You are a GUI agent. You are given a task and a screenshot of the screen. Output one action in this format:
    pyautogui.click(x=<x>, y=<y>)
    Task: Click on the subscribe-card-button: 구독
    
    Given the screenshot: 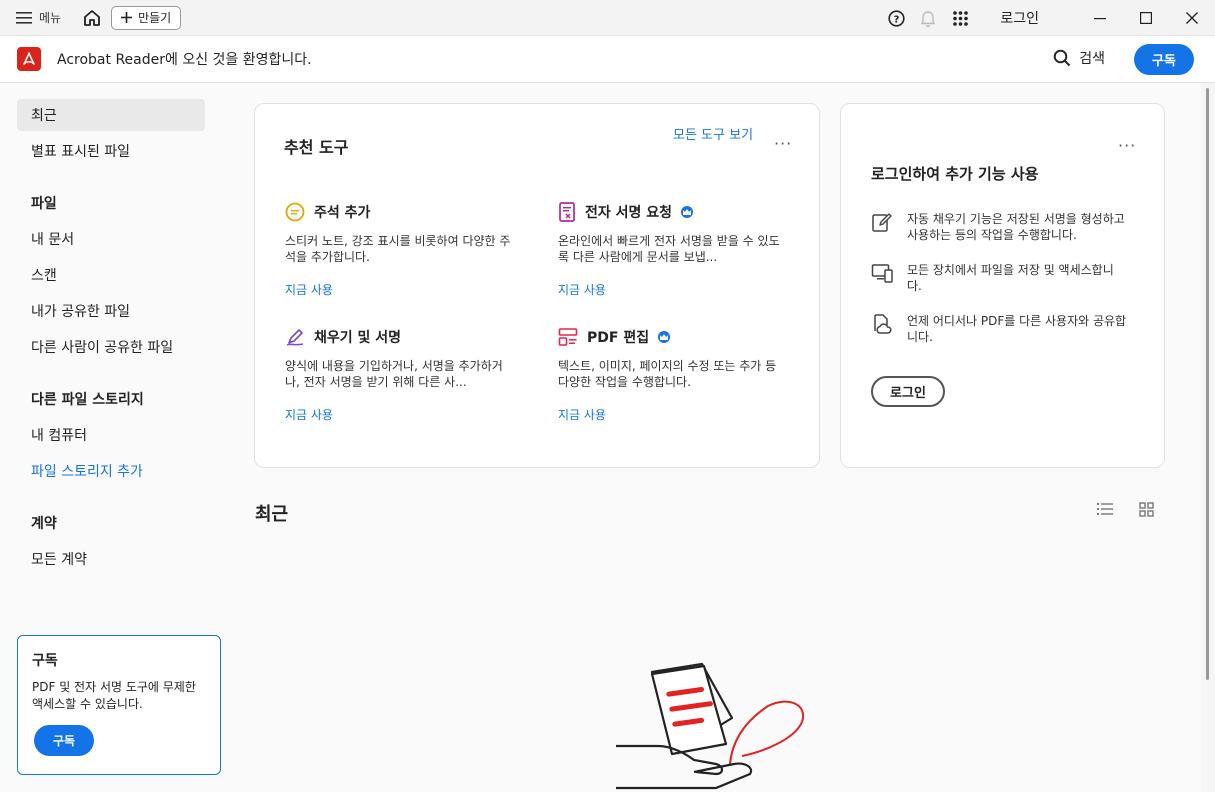 What is the action you would take?
    pyautogui.click(x=64, y=740)
    